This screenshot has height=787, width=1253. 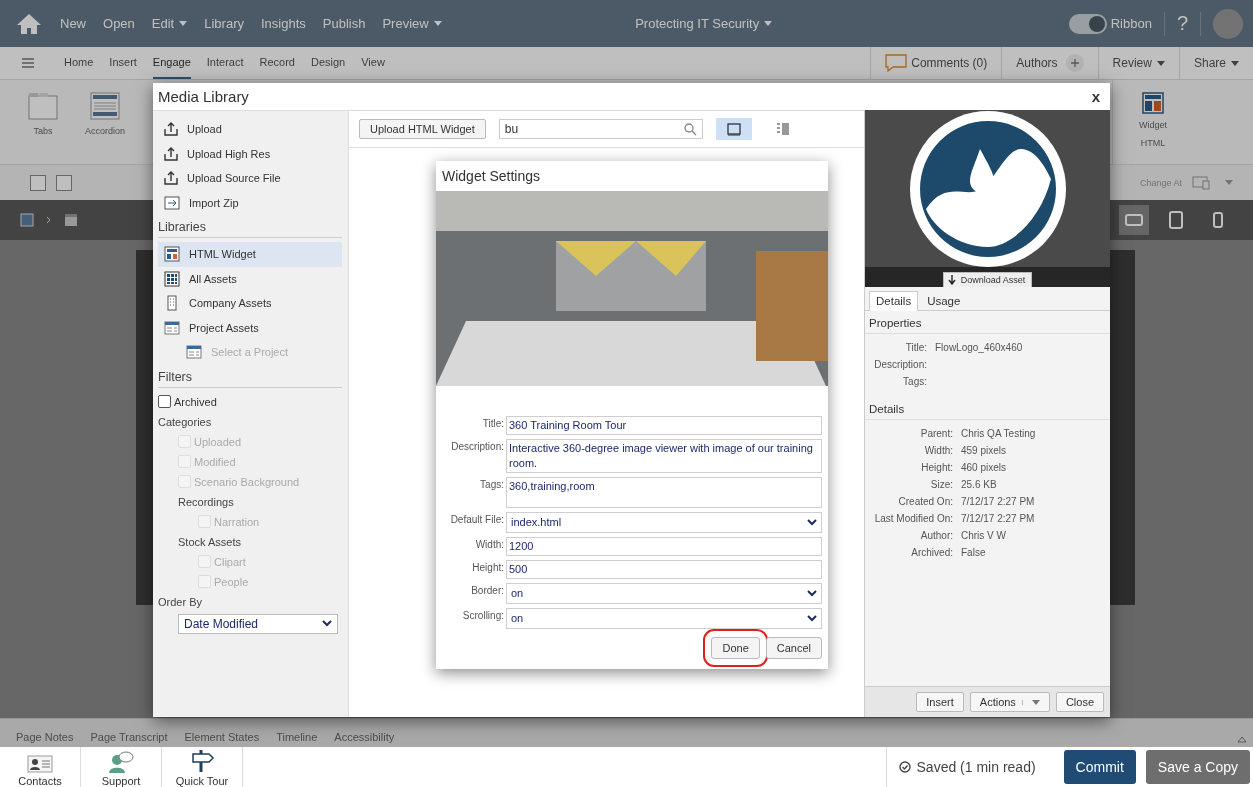 What do you see at coordinates (1201, 182) in the screenshot?
I see `device-icon` at bounding box center [1201, 182].